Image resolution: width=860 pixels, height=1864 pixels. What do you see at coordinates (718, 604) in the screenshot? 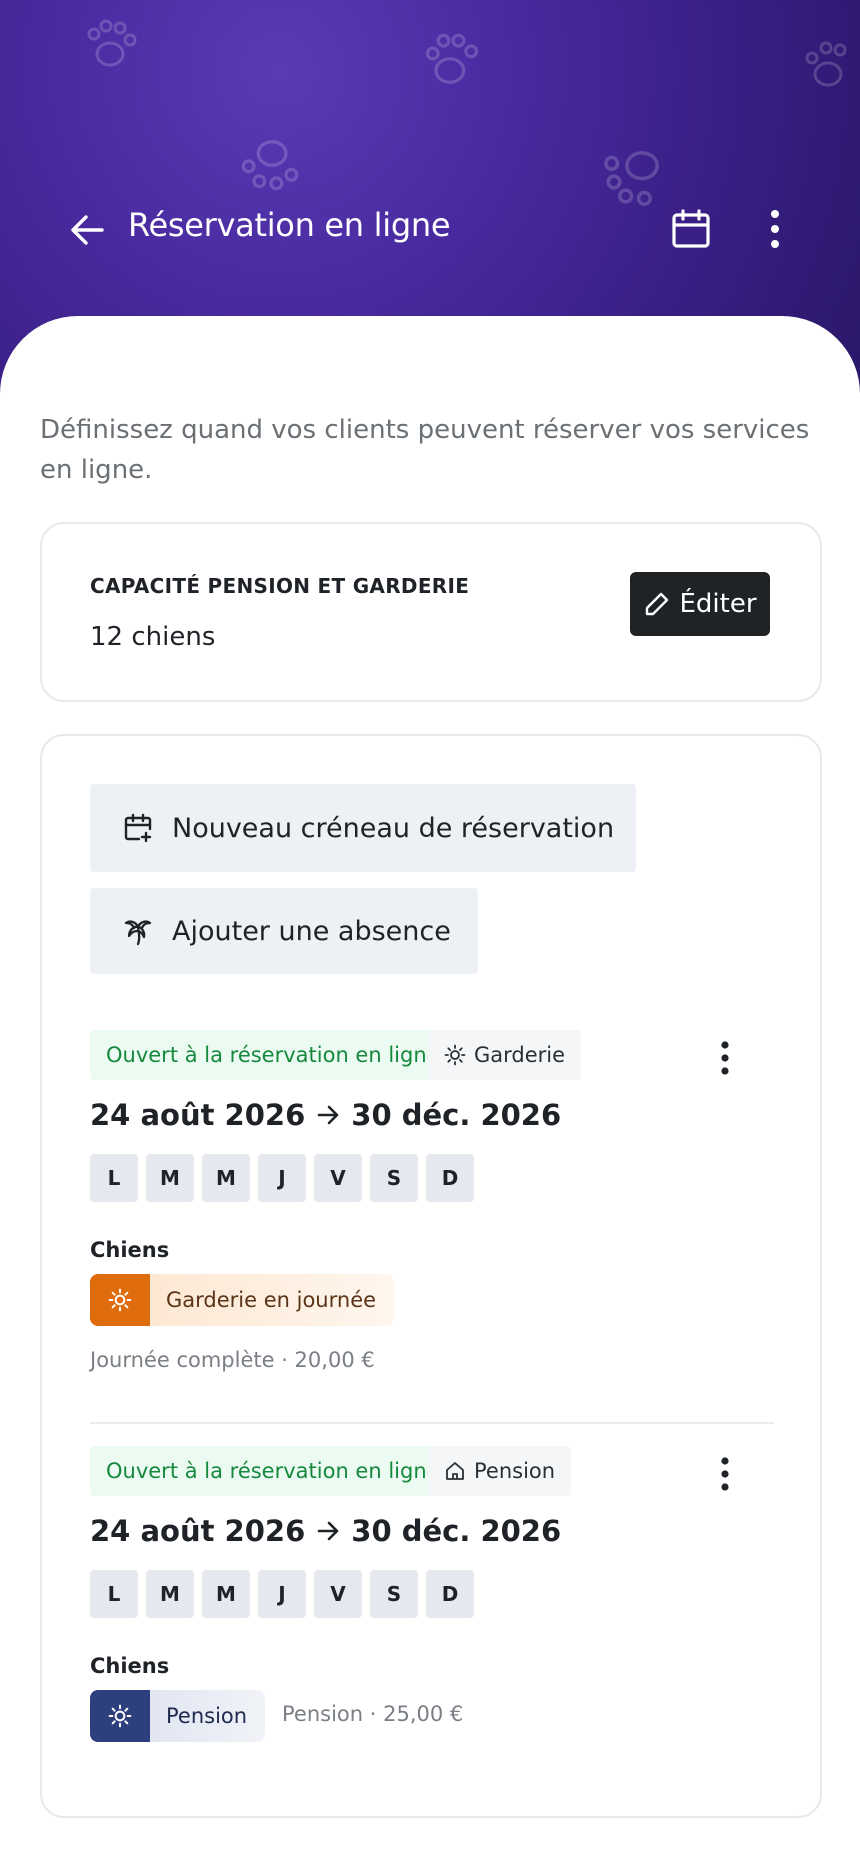
I see `edit-button-label: Éditer` at bounding box center [718, 604].